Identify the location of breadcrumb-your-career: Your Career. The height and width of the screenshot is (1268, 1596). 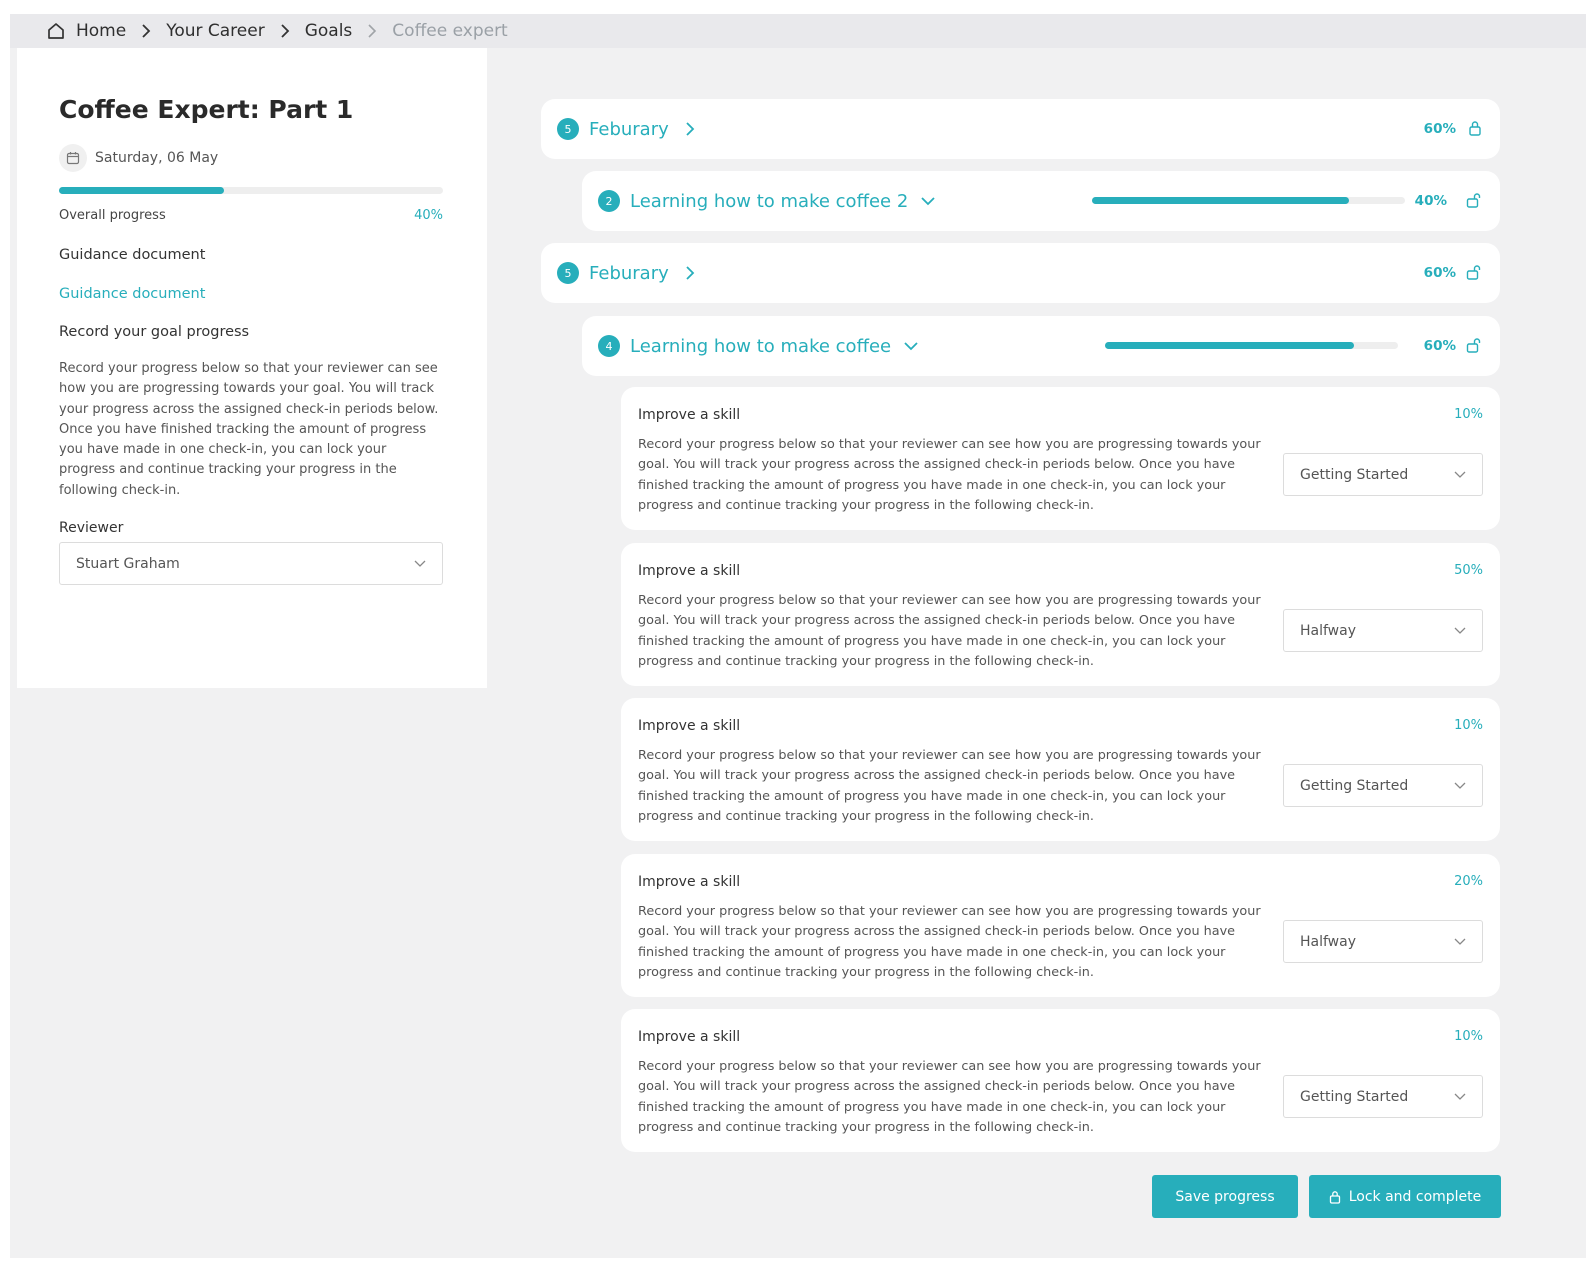
(215, 31).